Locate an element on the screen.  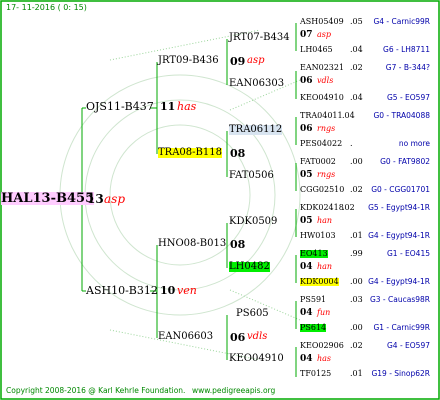
gen4-9-name: KDK02418 is located at coordinates (322, 208).